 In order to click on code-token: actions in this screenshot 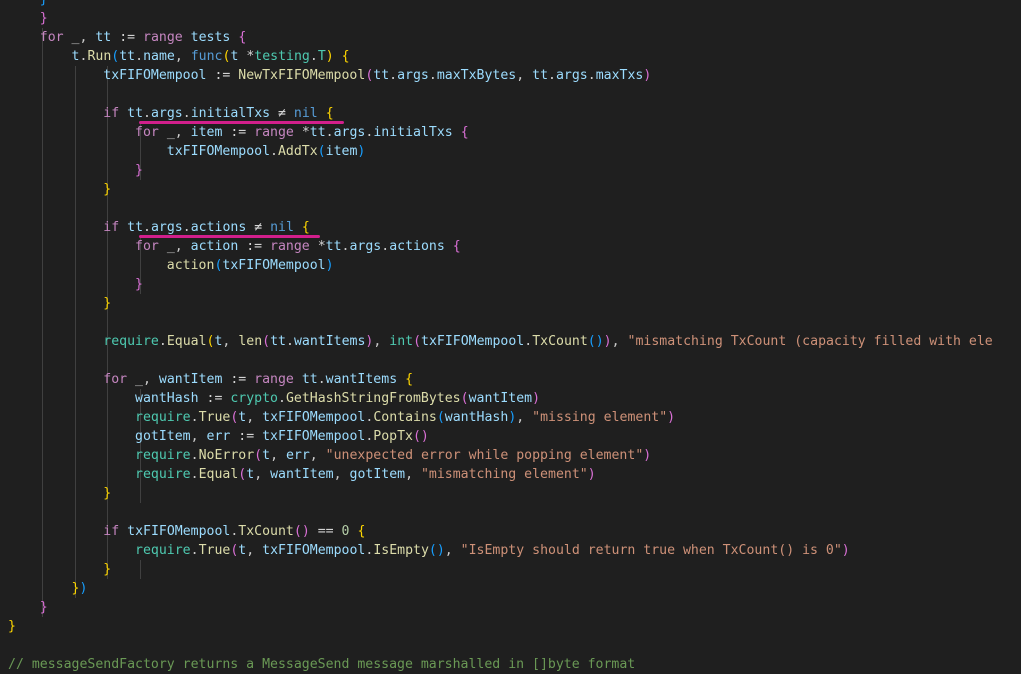, I will do `click(417, 246)`.